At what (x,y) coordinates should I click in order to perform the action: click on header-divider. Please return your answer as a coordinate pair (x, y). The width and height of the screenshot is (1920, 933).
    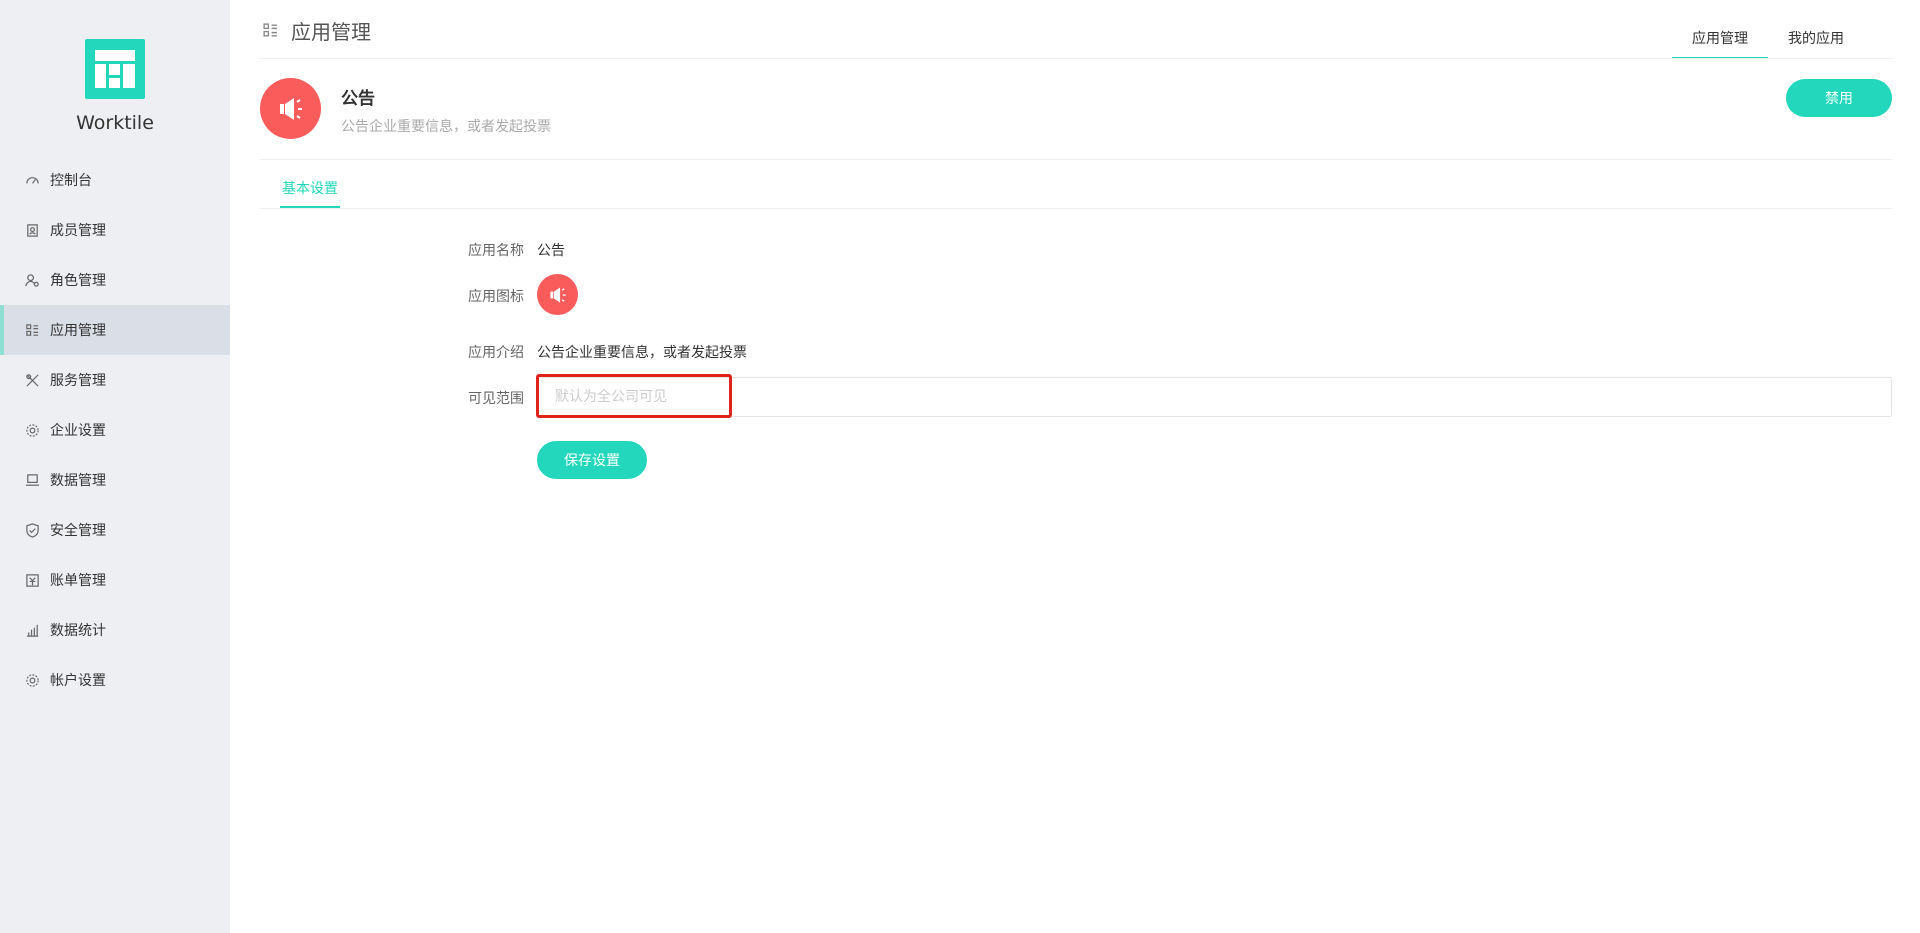
    Looking at the image, I should click on (1076, 58).